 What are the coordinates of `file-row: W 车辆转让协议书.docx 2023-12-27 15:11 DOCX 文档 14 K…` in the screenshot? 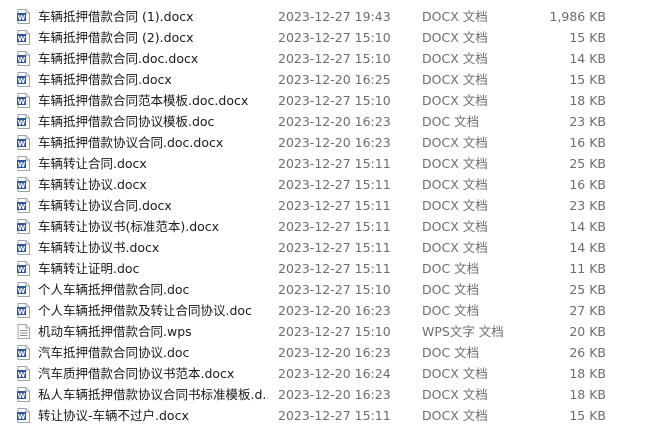 It's located at (334, 247).